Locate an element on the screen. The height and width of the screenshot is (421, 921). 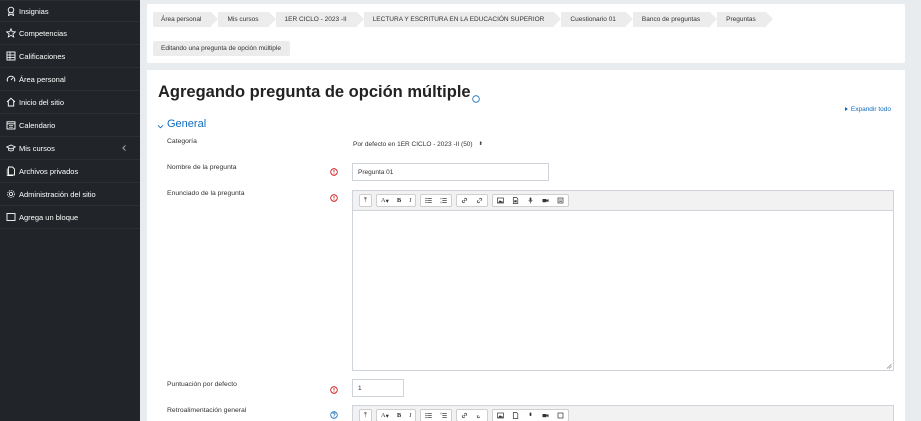
chevron-left-icon is located at coordinates (124, 148).